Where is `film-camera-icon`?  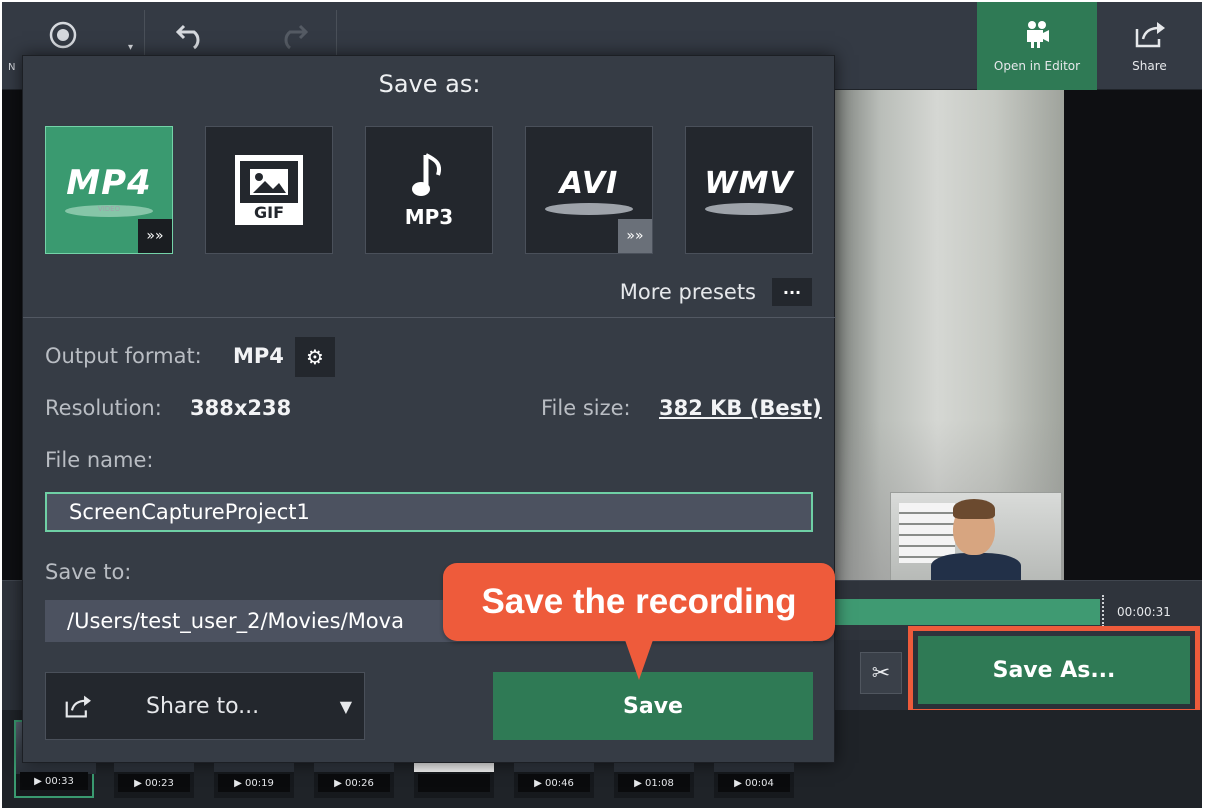 film-camera-icon is located at coordinates (1038, 34).